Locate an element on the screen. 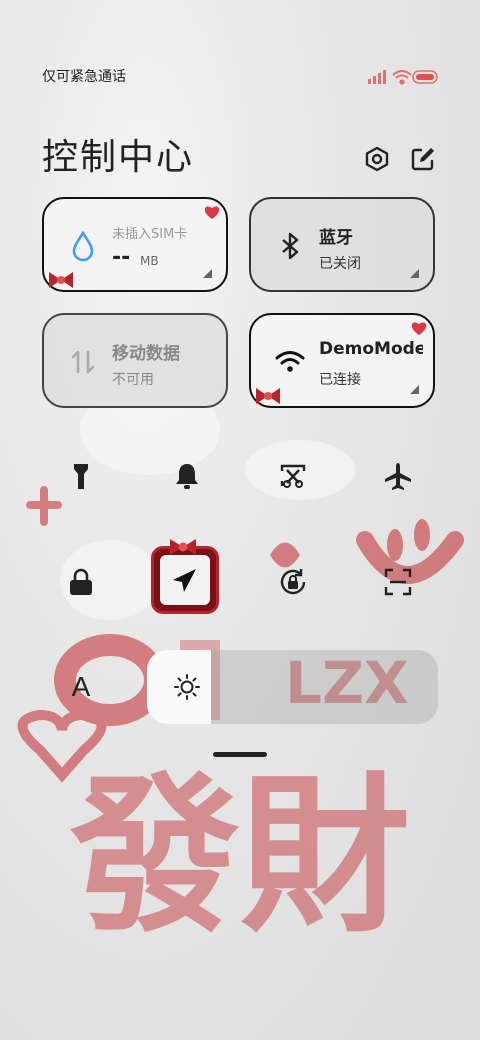 This screenshot has height=1040, width=480. page-title: 控制中心 is located at coordinates (118, 157).